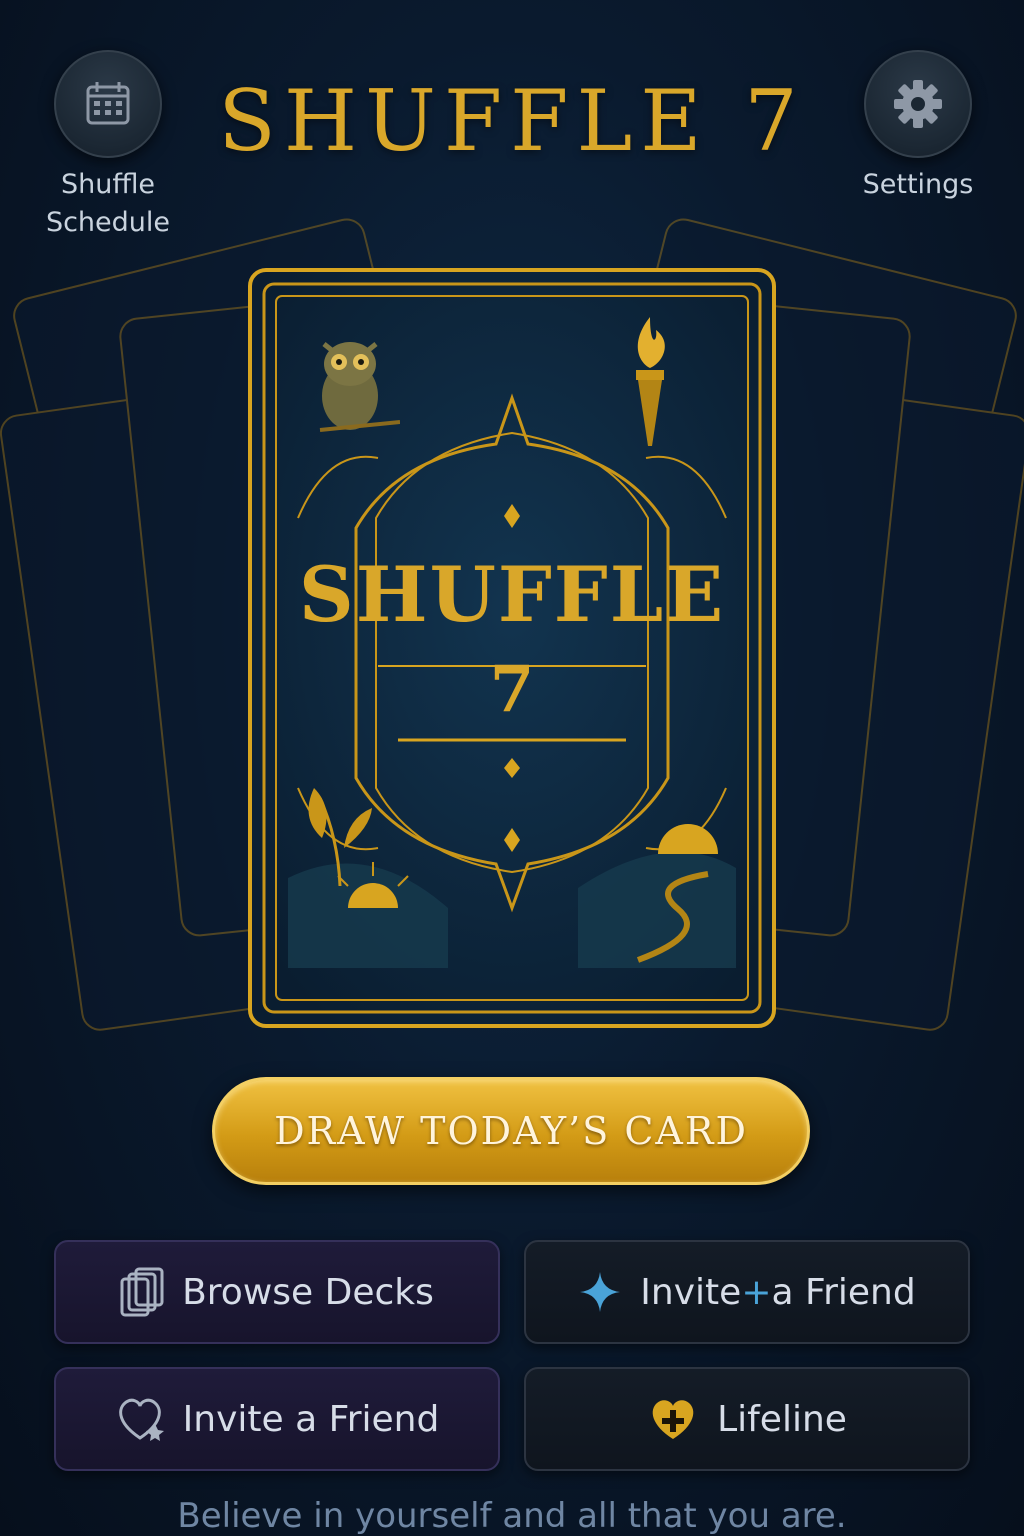 Image resolution: width=1024 pixels, height=1536 pixels. I want to click on owl-icon, so click(359, 387).